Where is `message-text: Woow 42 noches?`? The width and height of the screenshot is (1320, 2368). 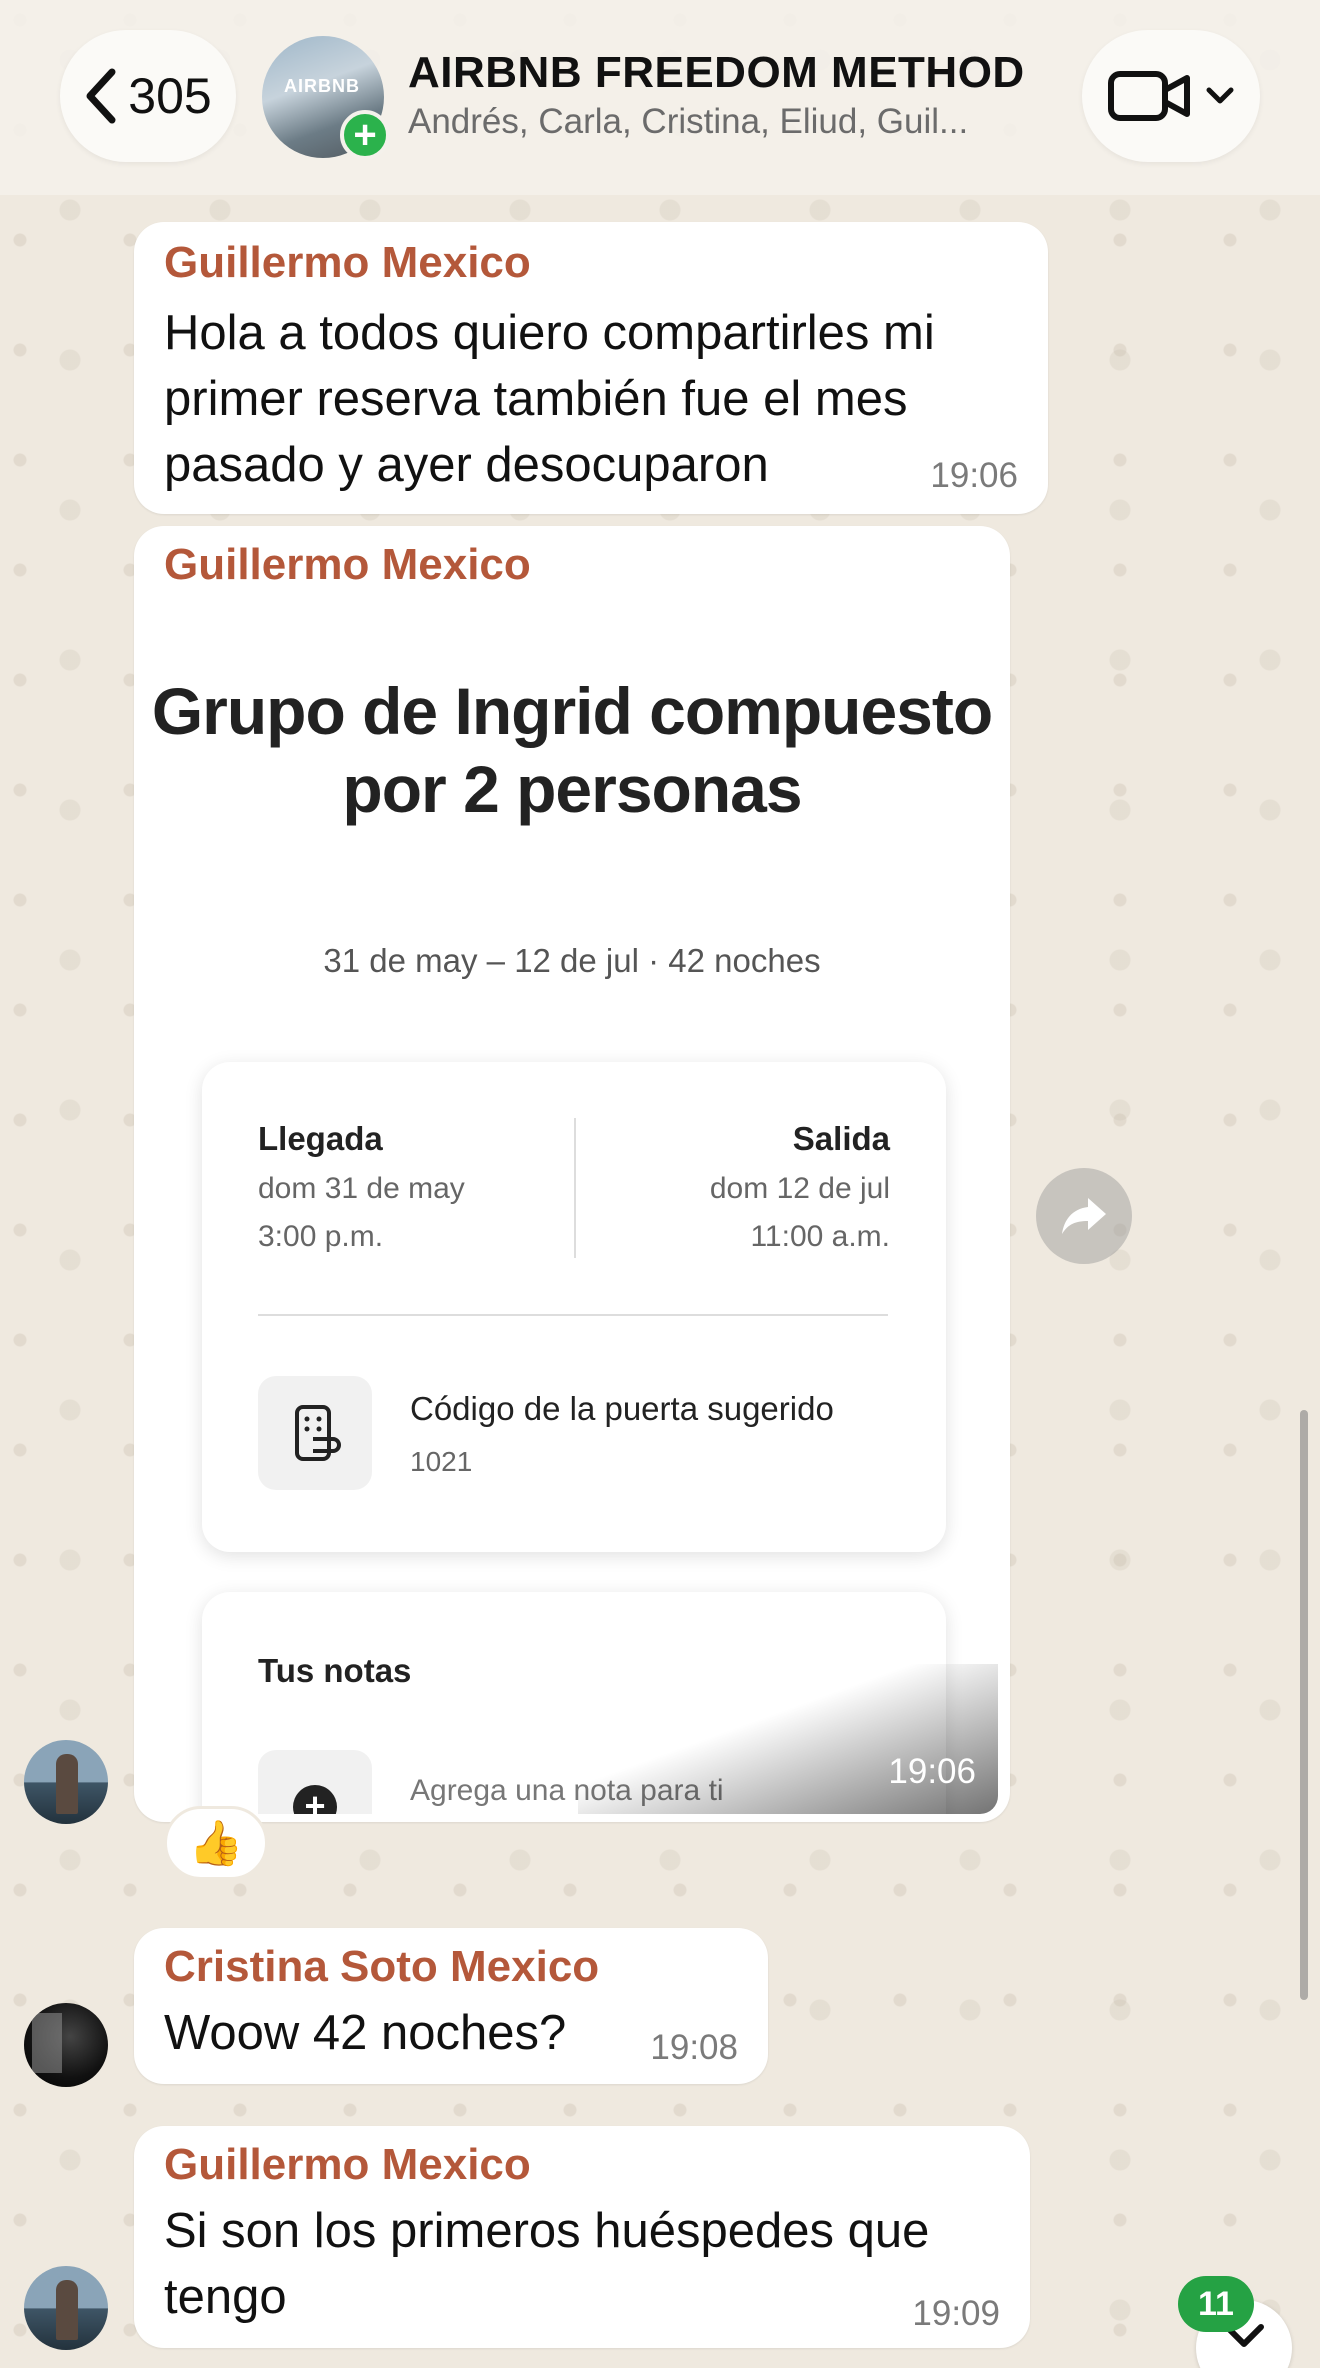 message-text: Woow 42 noches? is located at coordinates (365, 2033).